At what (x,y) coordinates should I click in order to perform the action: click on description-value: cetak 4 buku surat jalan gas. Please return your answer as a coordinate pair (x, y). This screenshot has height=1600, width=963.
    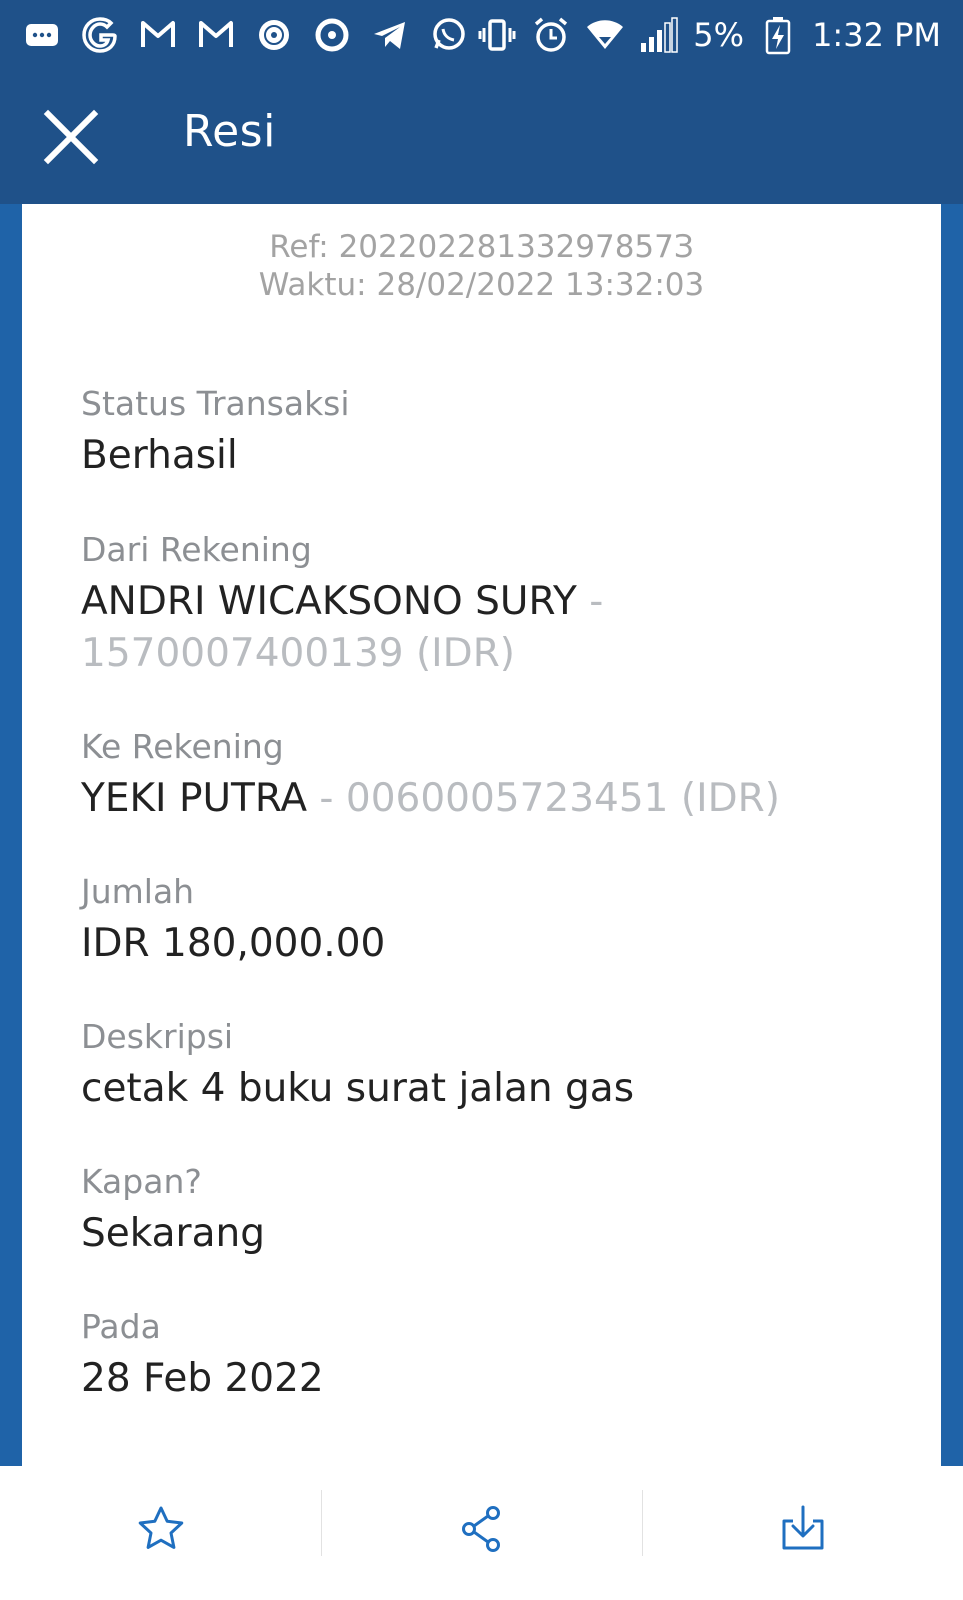
    Looking at the image, I should click on (358, 1088).